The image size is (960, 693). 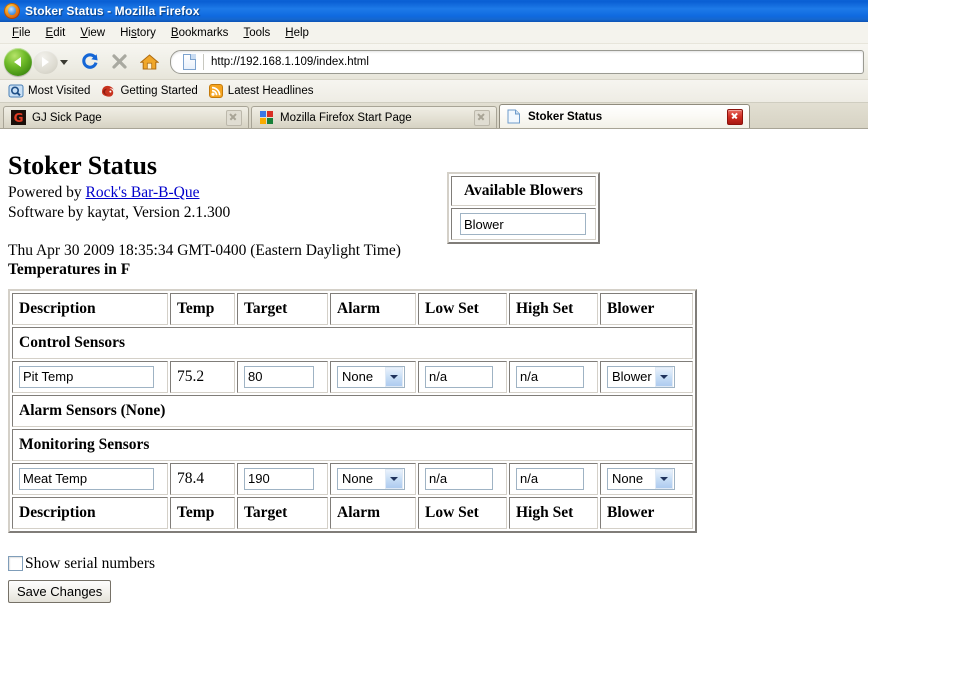 What do you see at coordinates (90, 308) in the screenshot?
I see `column-header-description: Description` at bounding box center [90, 308].